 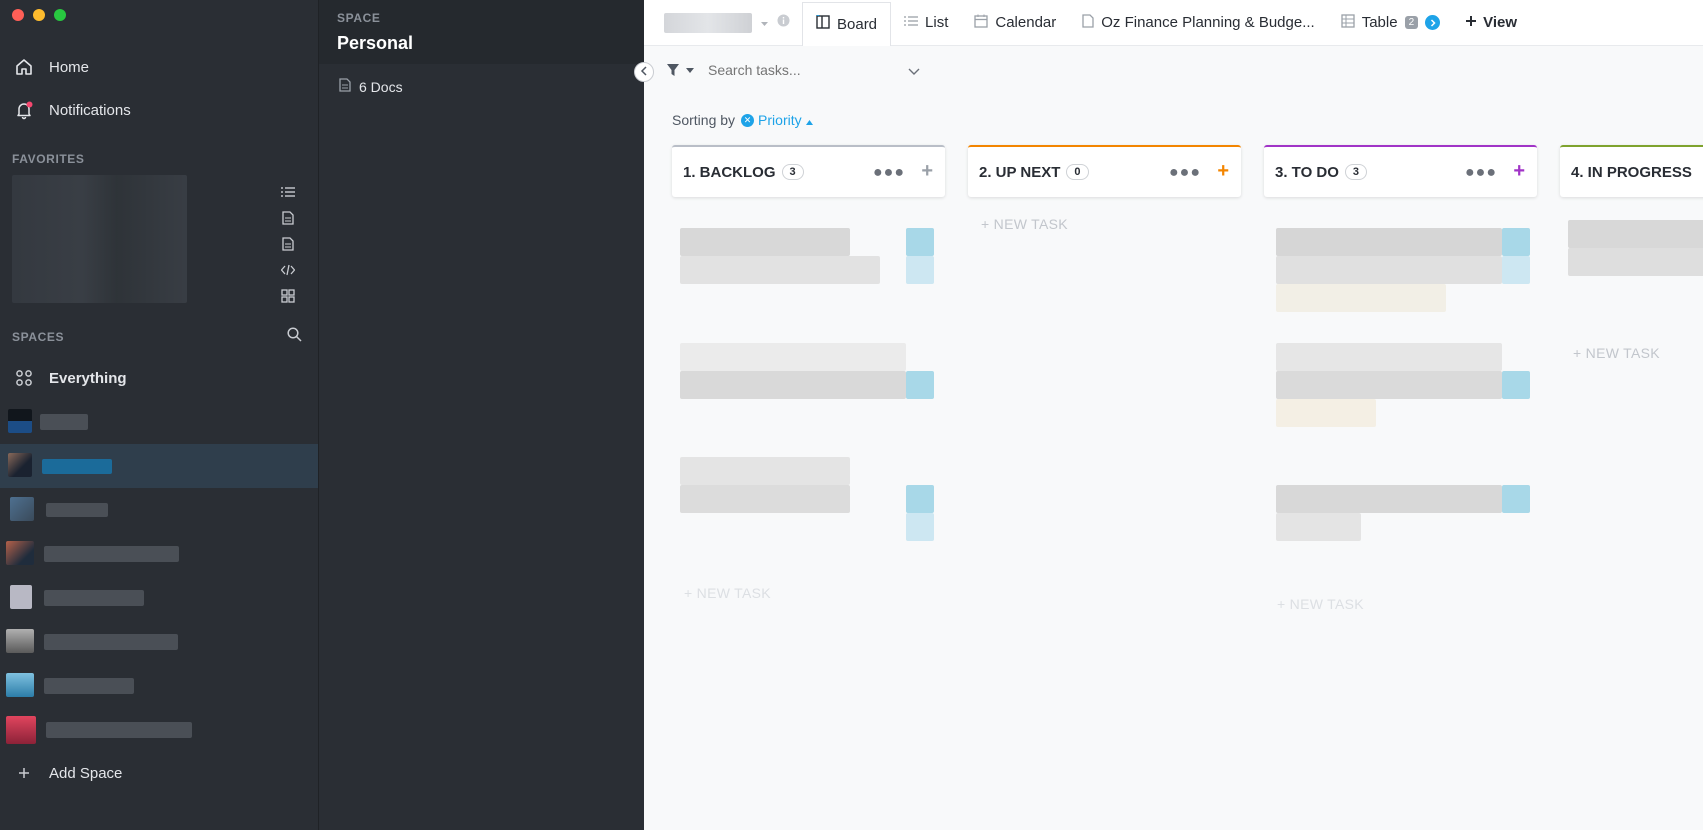 I want to click on close-window-button, so click(x=18, y=15).